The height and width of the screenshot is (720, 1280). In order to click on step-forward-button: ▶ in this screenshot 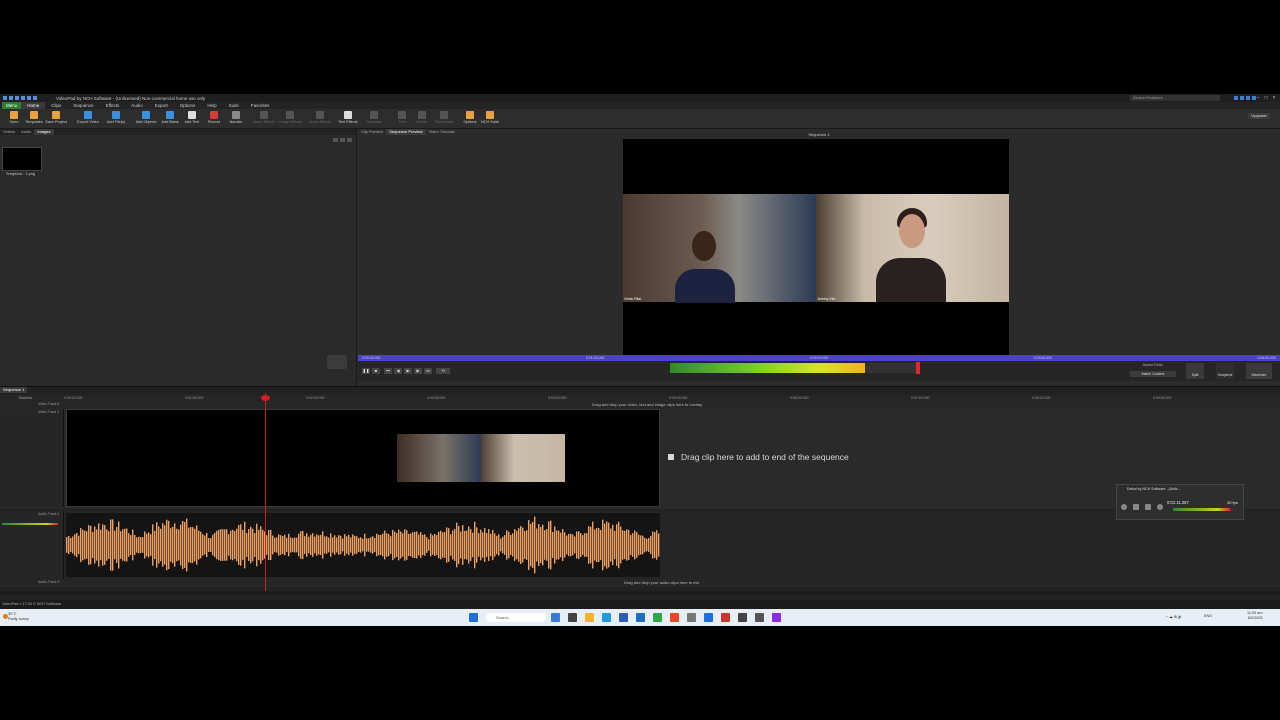, I will do `click(418, 371)`.